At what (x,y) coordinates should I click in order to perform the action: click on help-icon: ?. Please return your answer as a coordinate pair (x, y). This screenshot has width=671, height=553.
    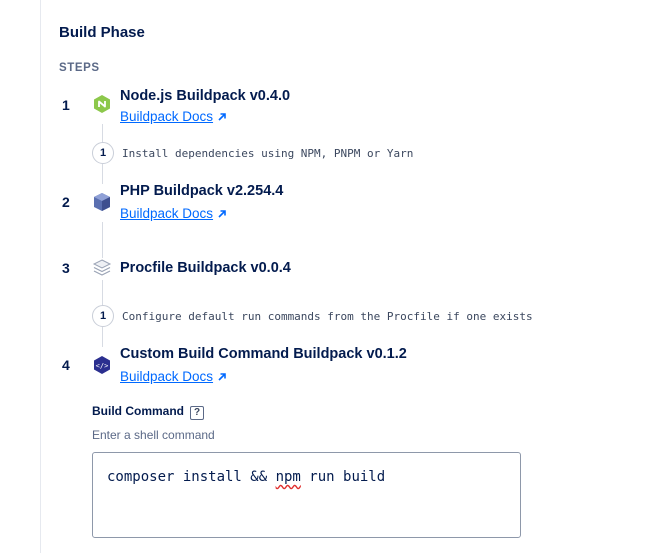
    Looking at the image, I should click on (197, 413).